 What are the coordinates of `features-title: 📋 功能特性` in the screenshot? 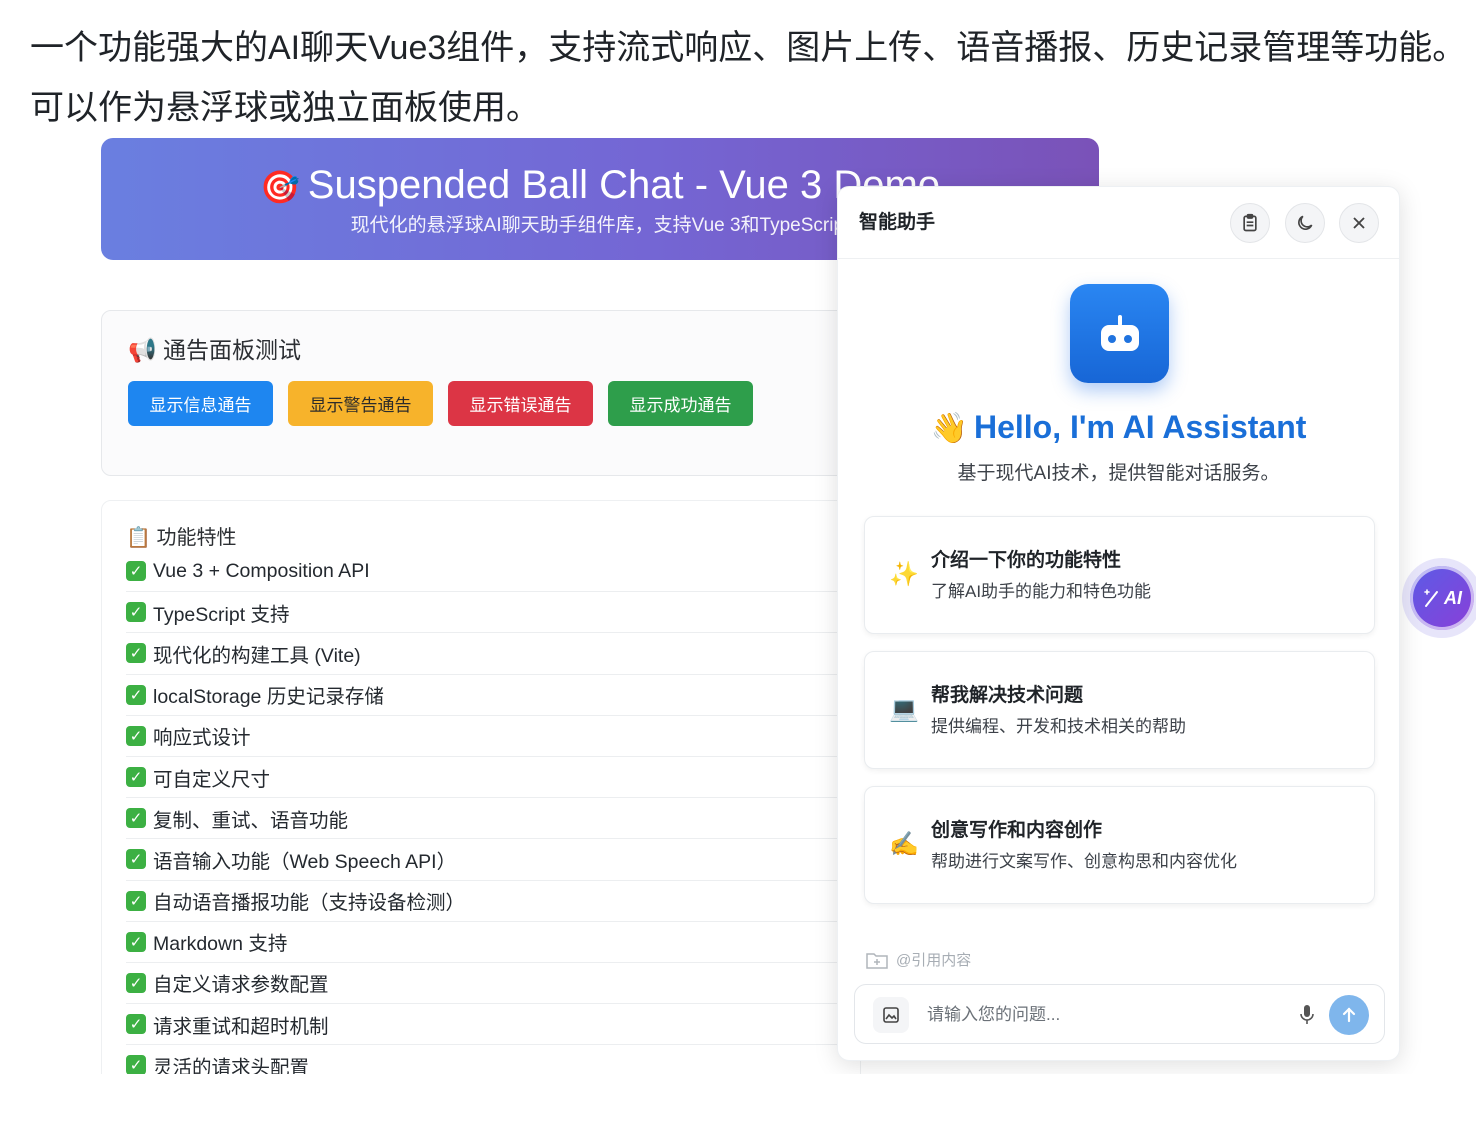 It's located at (181, 538).